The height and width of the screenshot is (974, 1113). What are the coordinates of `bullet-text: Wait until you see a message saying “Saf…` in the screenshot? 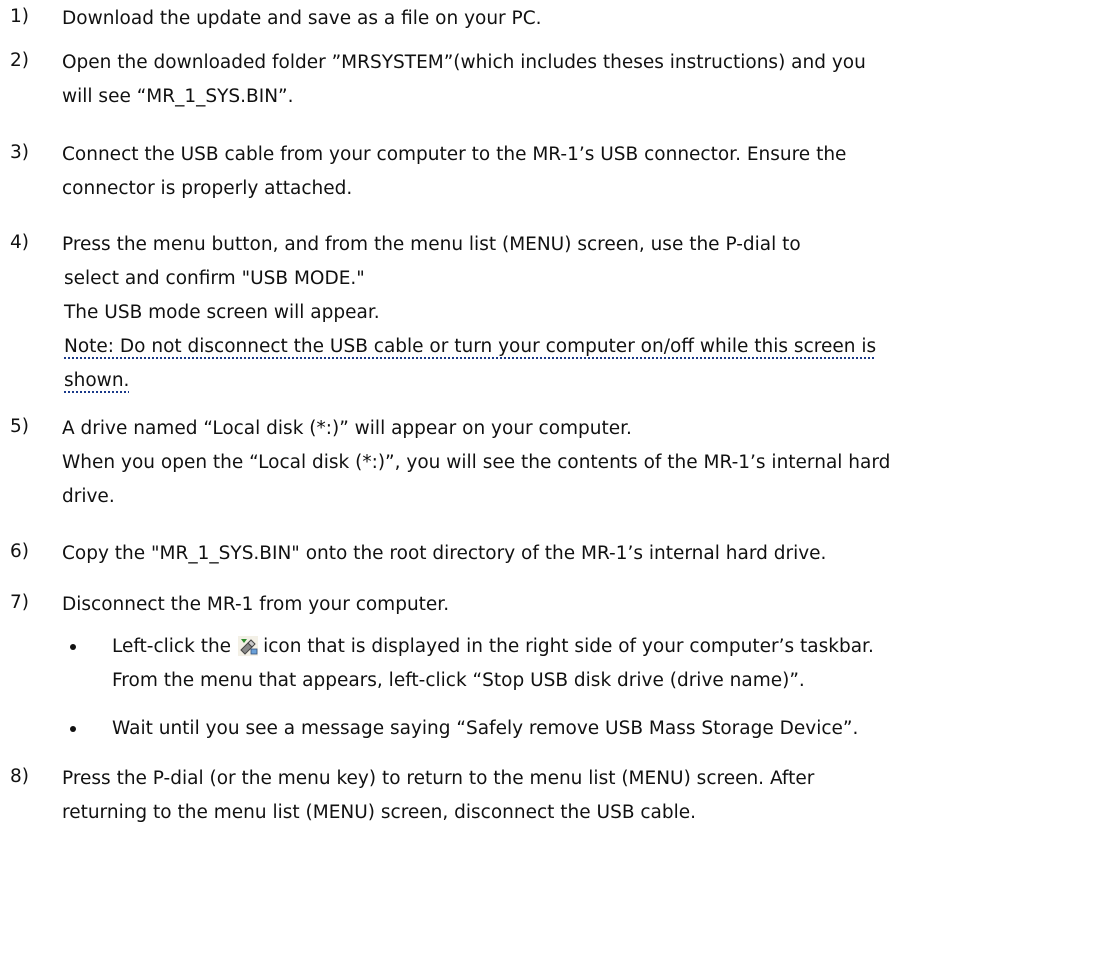 It's located at (608, 733).